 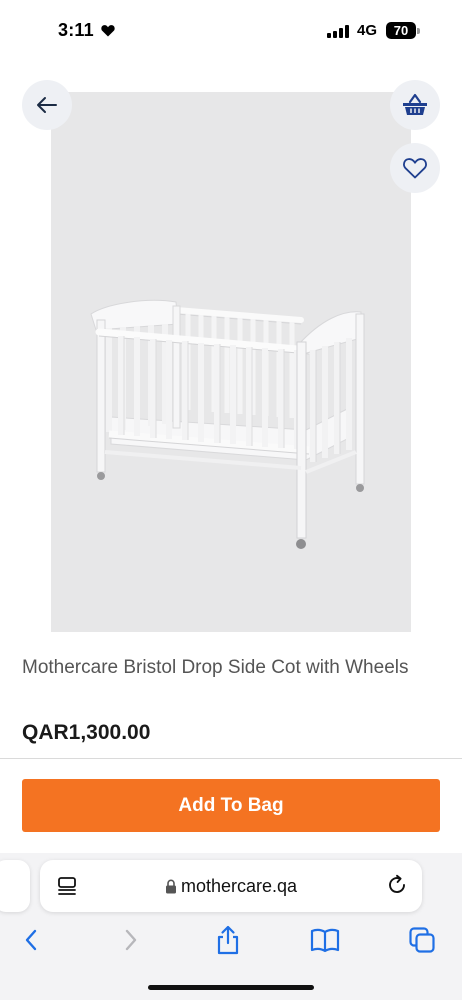 I want to click on back-button, so click(x=47, y=105).